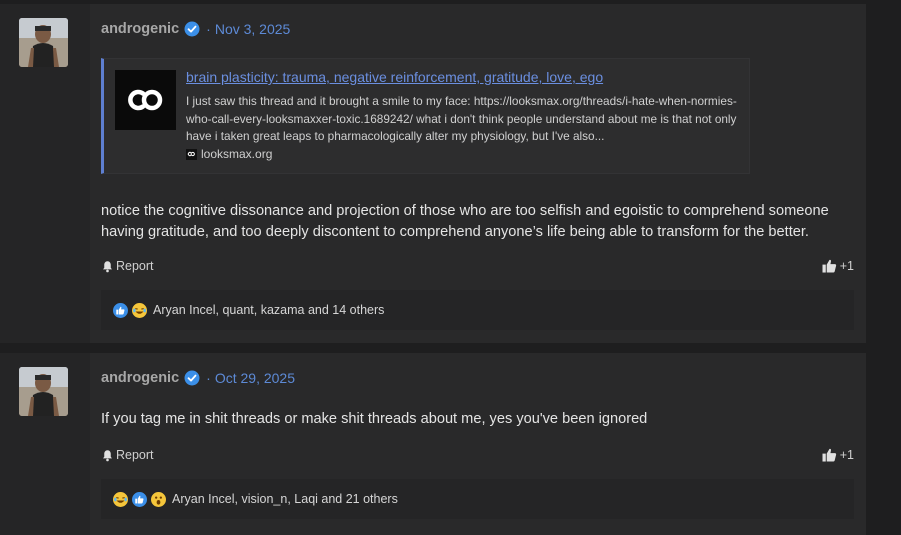  Describe the element at coordinates (253, 29) in the screenshot. I see `post-date: Nov 3, 2025` at that location.